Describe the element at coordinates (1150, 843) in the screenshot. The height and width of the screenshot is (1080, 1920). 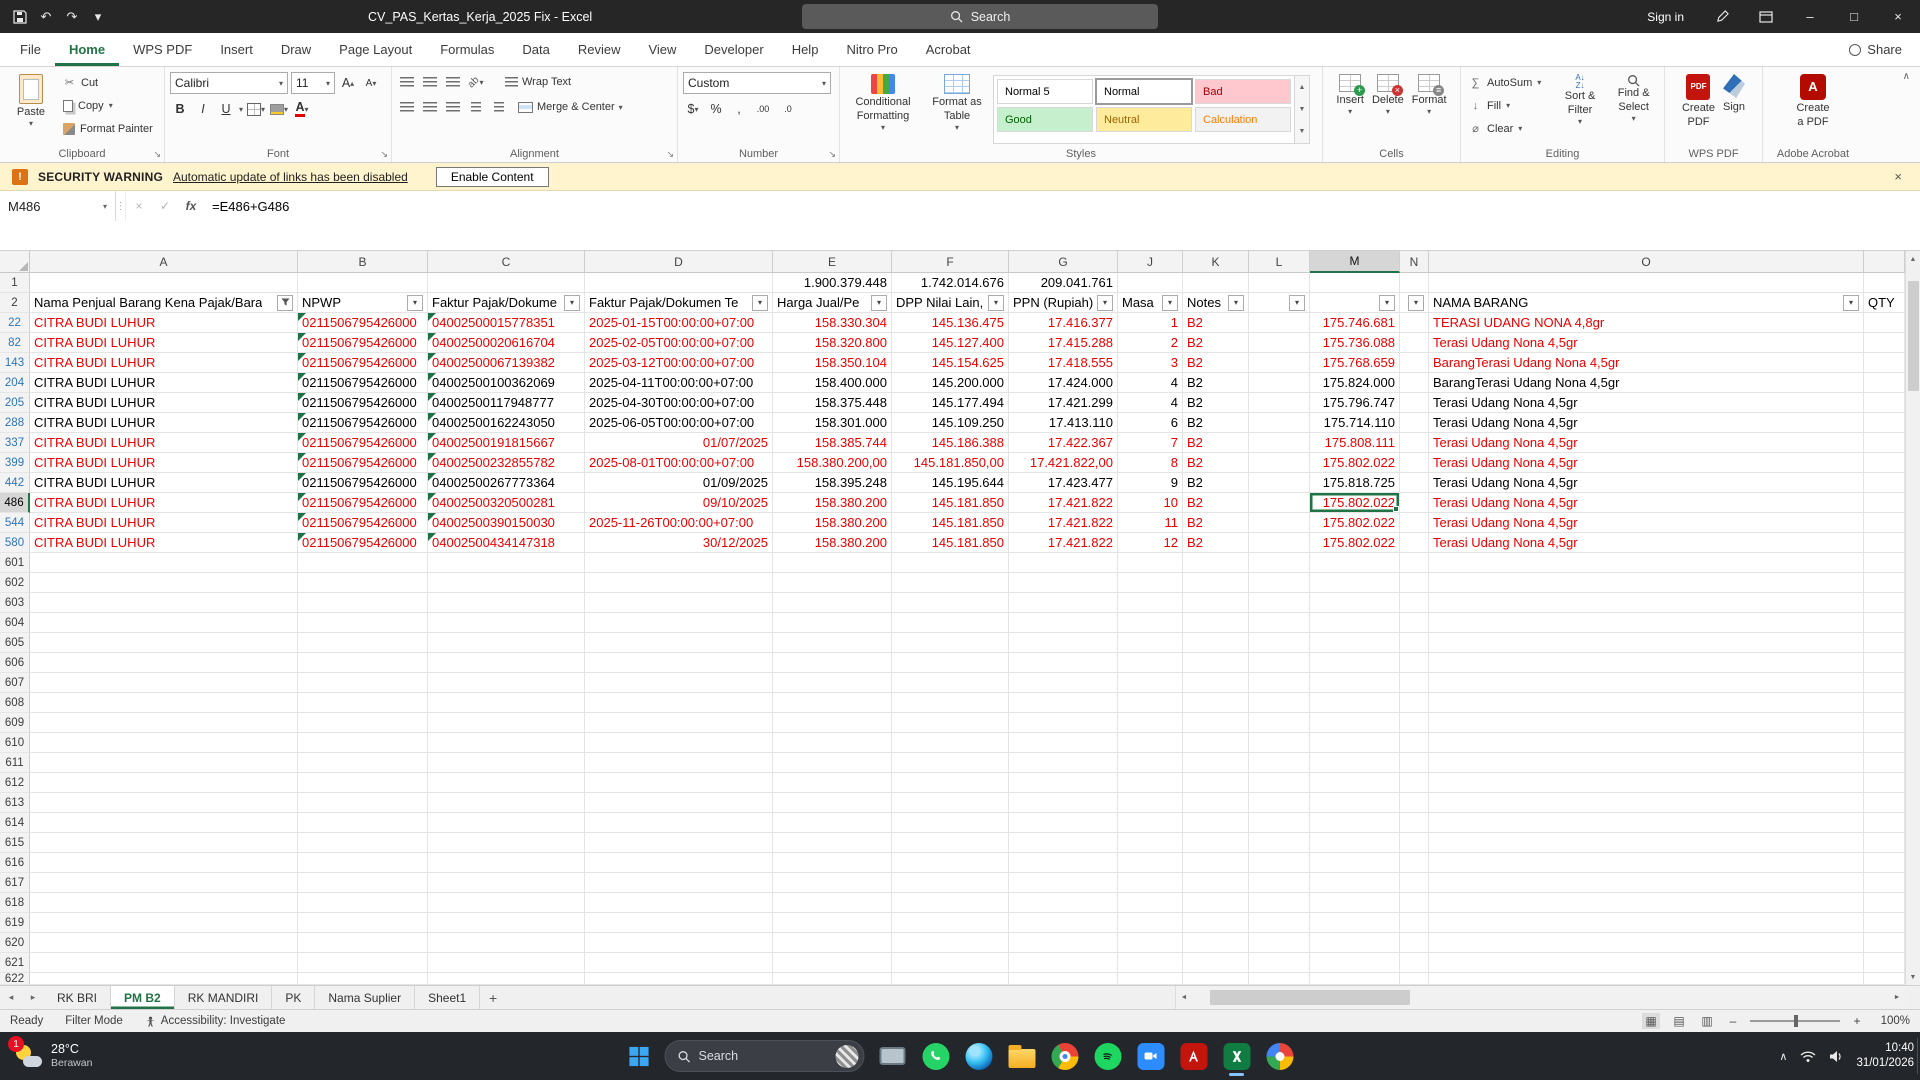
I see `cell-J615` at that location.